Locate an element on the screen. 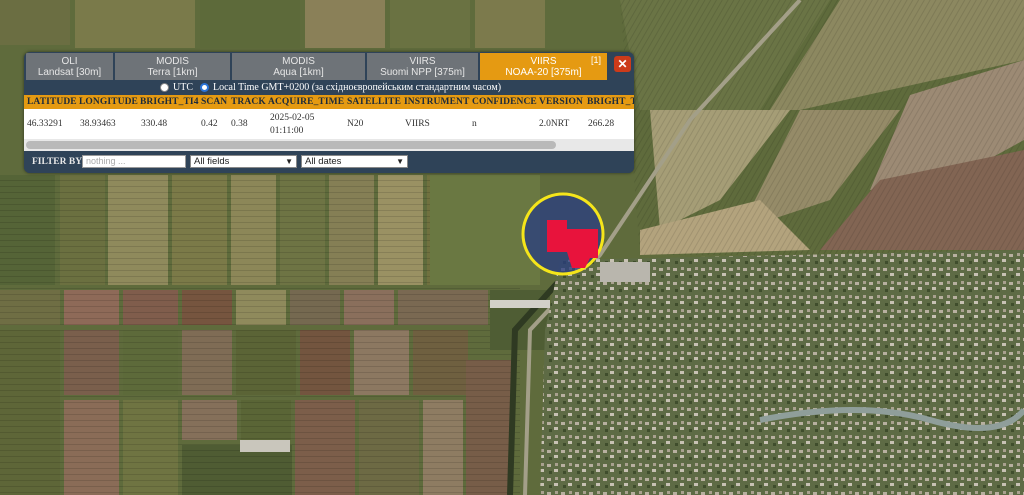  col-bright-ti4: BRIGHT_TI4 is located at coordinates (169, 102).